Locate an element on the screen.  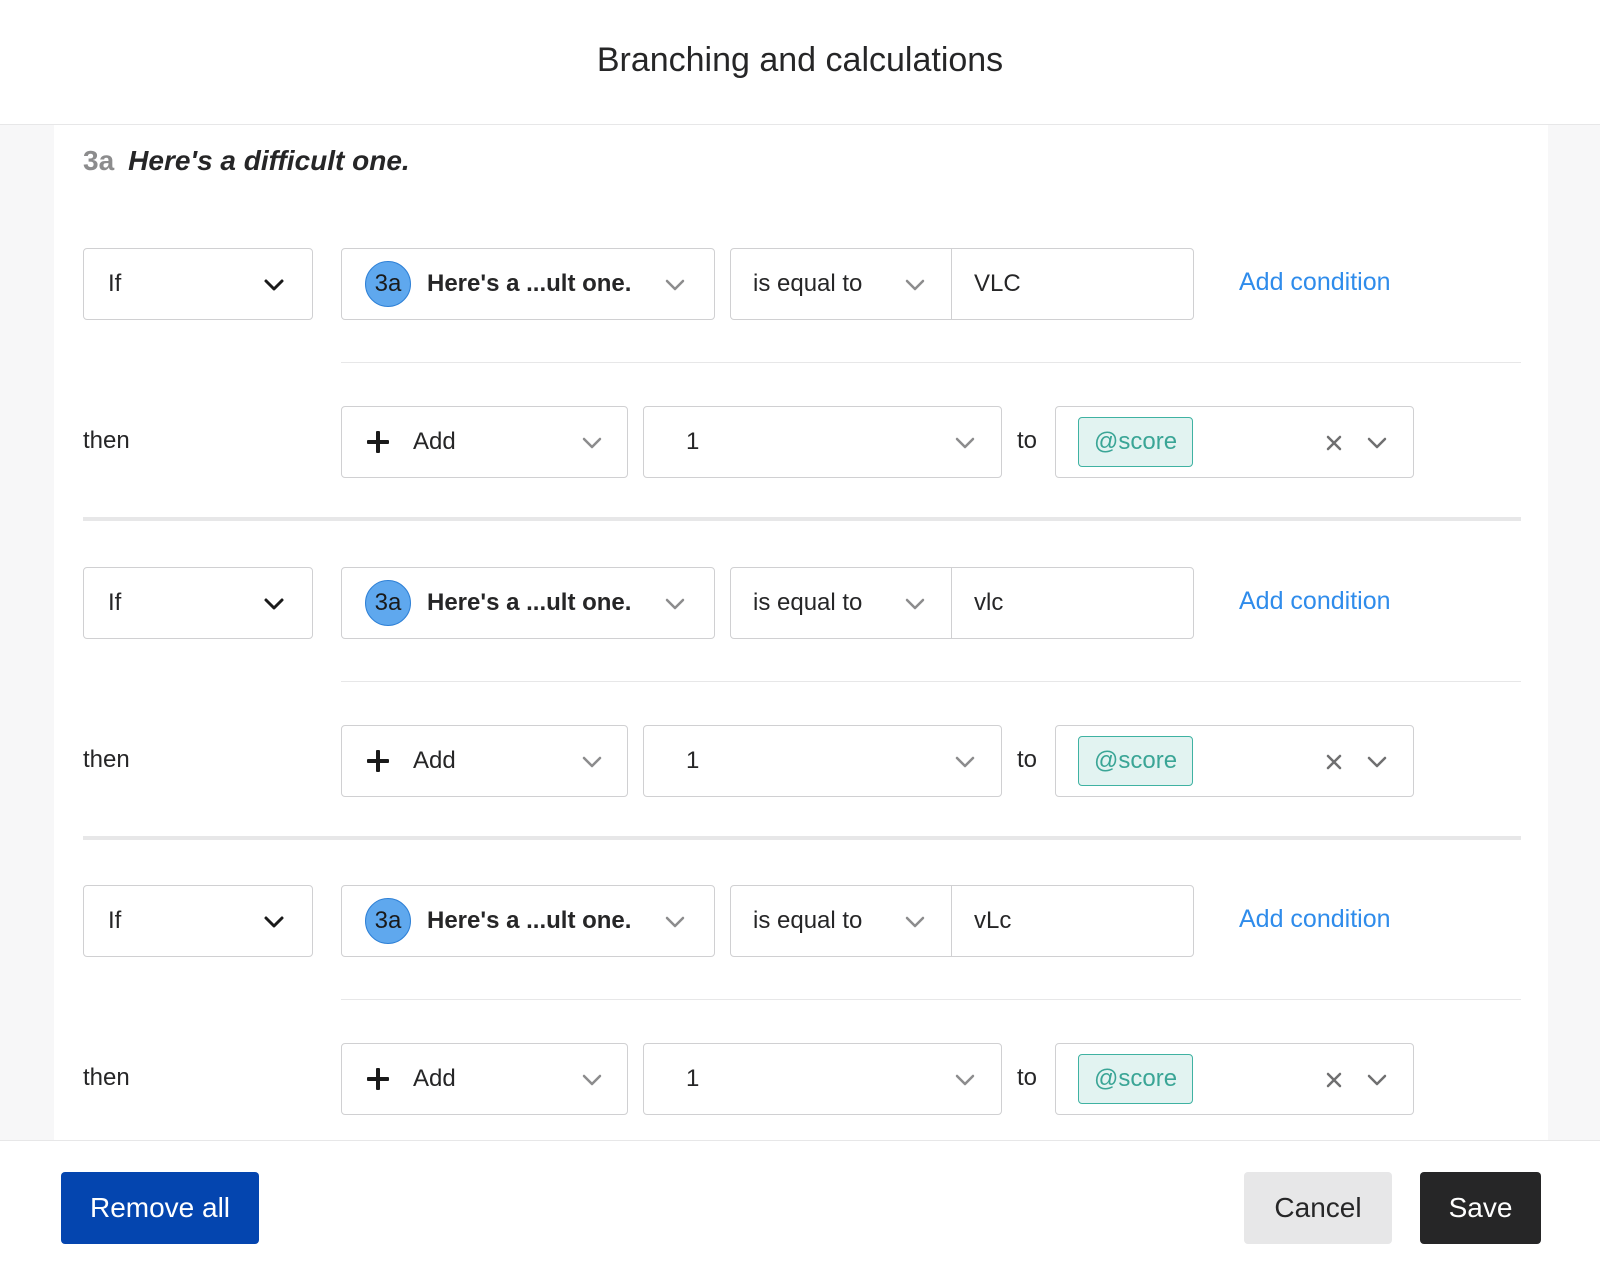
cancel-button: Cancel is located at coordinates (1318, 1208).